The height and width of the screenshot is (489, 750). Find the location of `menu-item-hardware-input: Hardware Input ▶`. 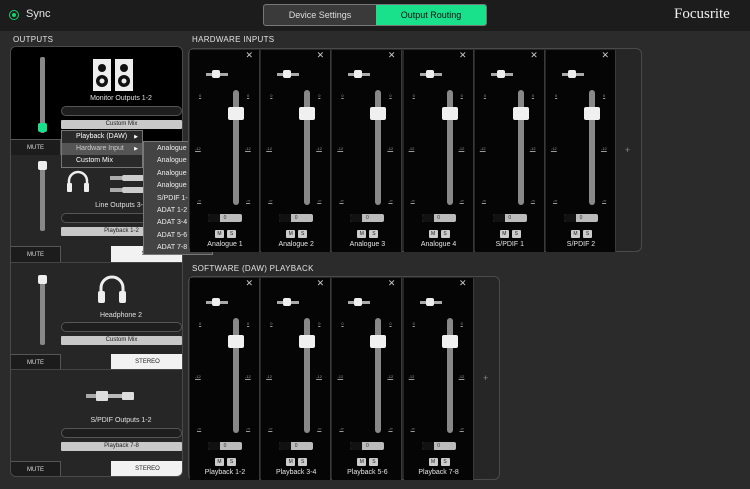

menu-item-hardware-input: Hardware Input ▶ is located at coordinates (102, 149).